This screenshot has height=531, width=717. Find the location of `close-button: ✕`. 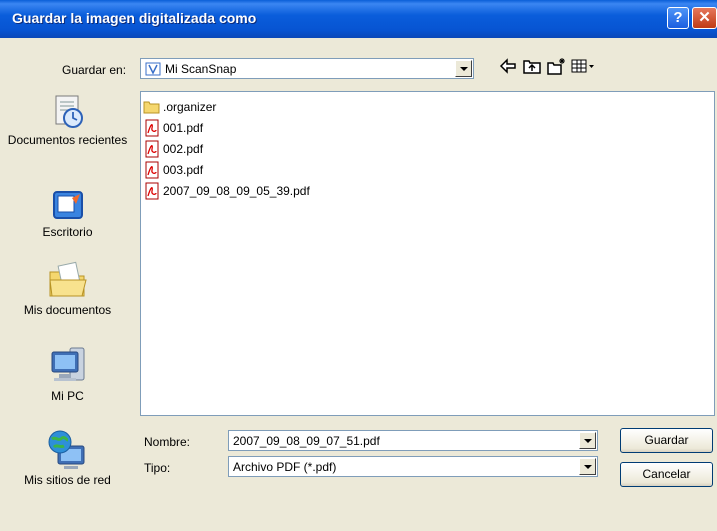

close-button: ✕ is located at coordinates (704, 18).